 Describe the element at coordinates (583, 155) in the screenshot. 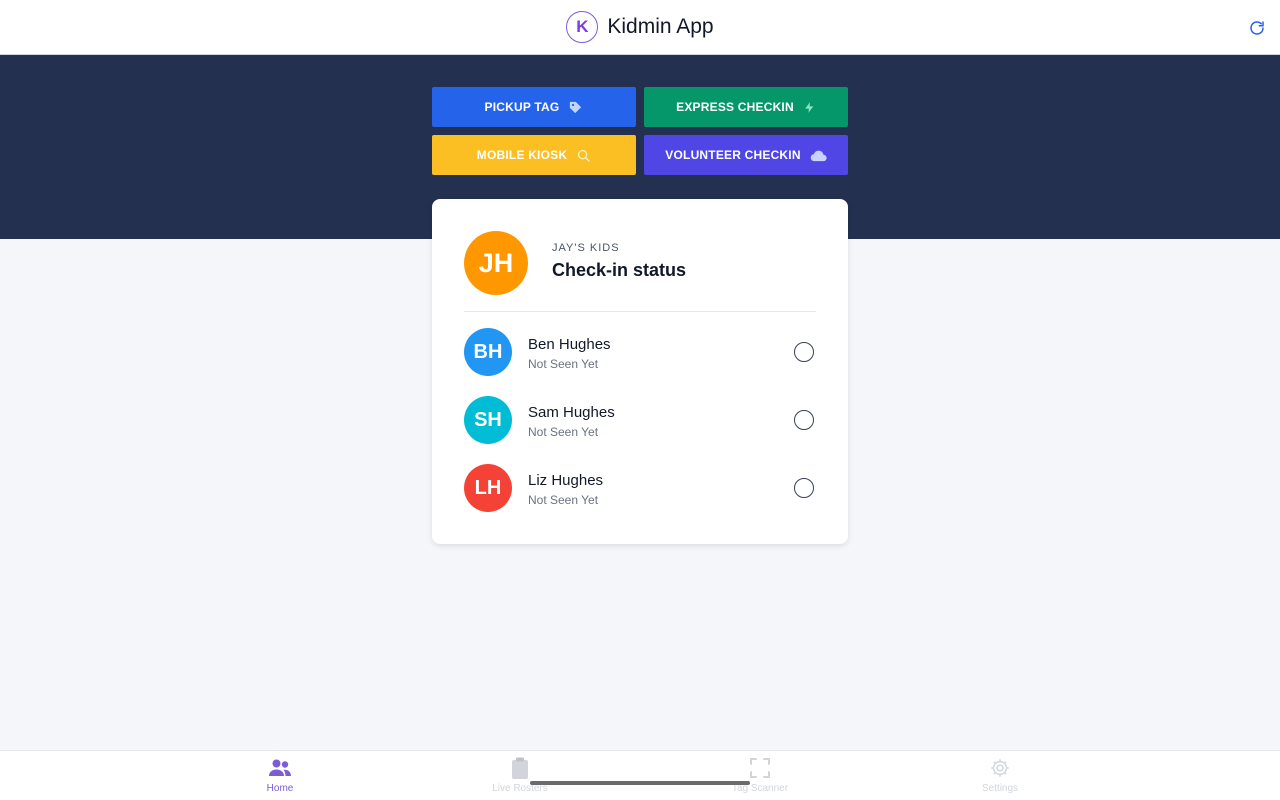

I see `search-icon` at that location.